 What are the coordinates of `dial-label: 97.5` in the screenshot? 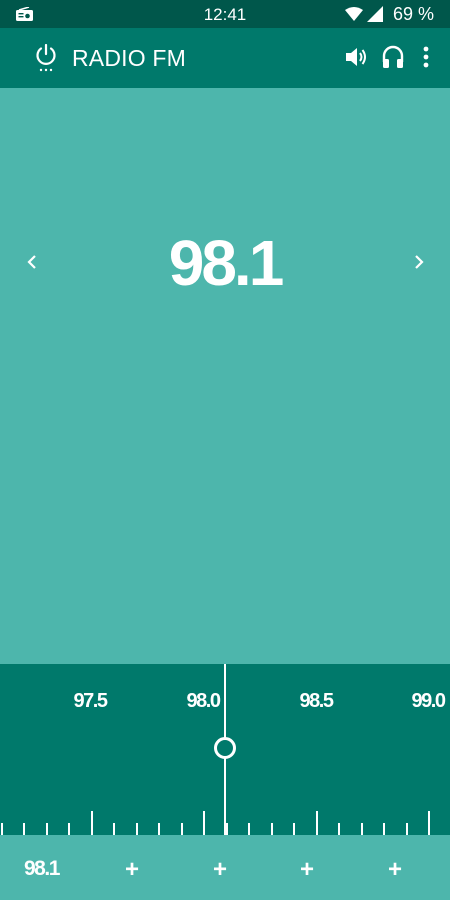 It's located at (90, 701).